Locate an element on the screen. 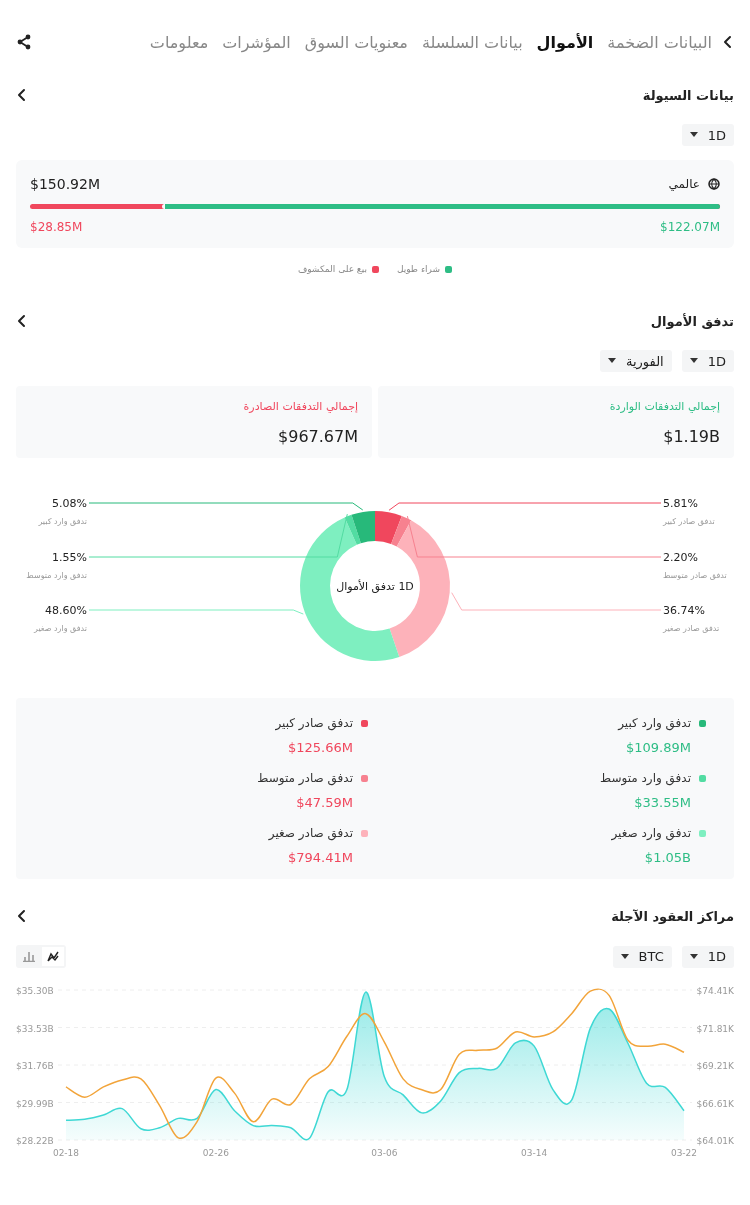 Image resolution: width=750 pixels, height=1205 pixels. dropdown: BTC is located at coordinates (642, 956).